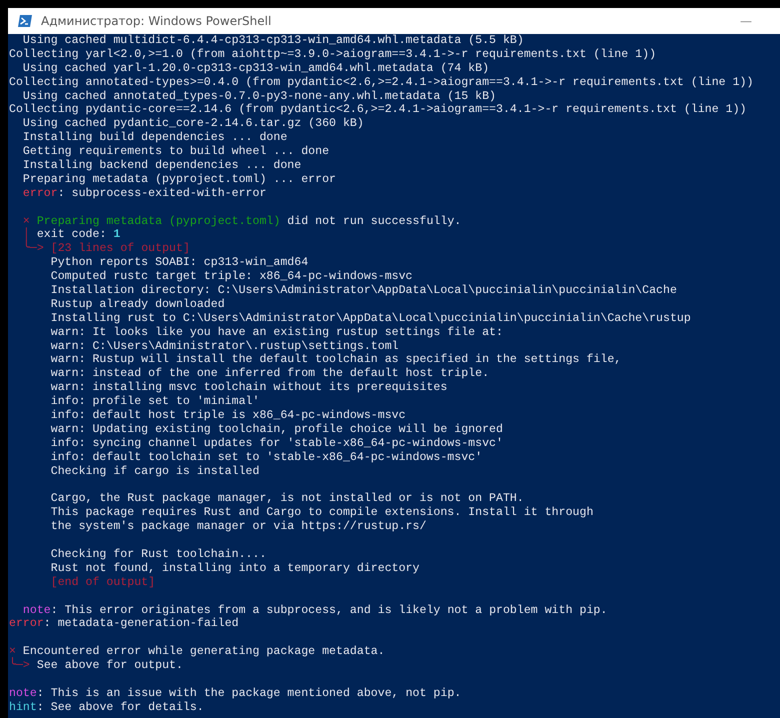 The image size is (780, 718). What do you see at coordinates (155, 471) in the screenshot?
I see `console-line: Checking if cargo is installed` at bounding box center [155, 471].